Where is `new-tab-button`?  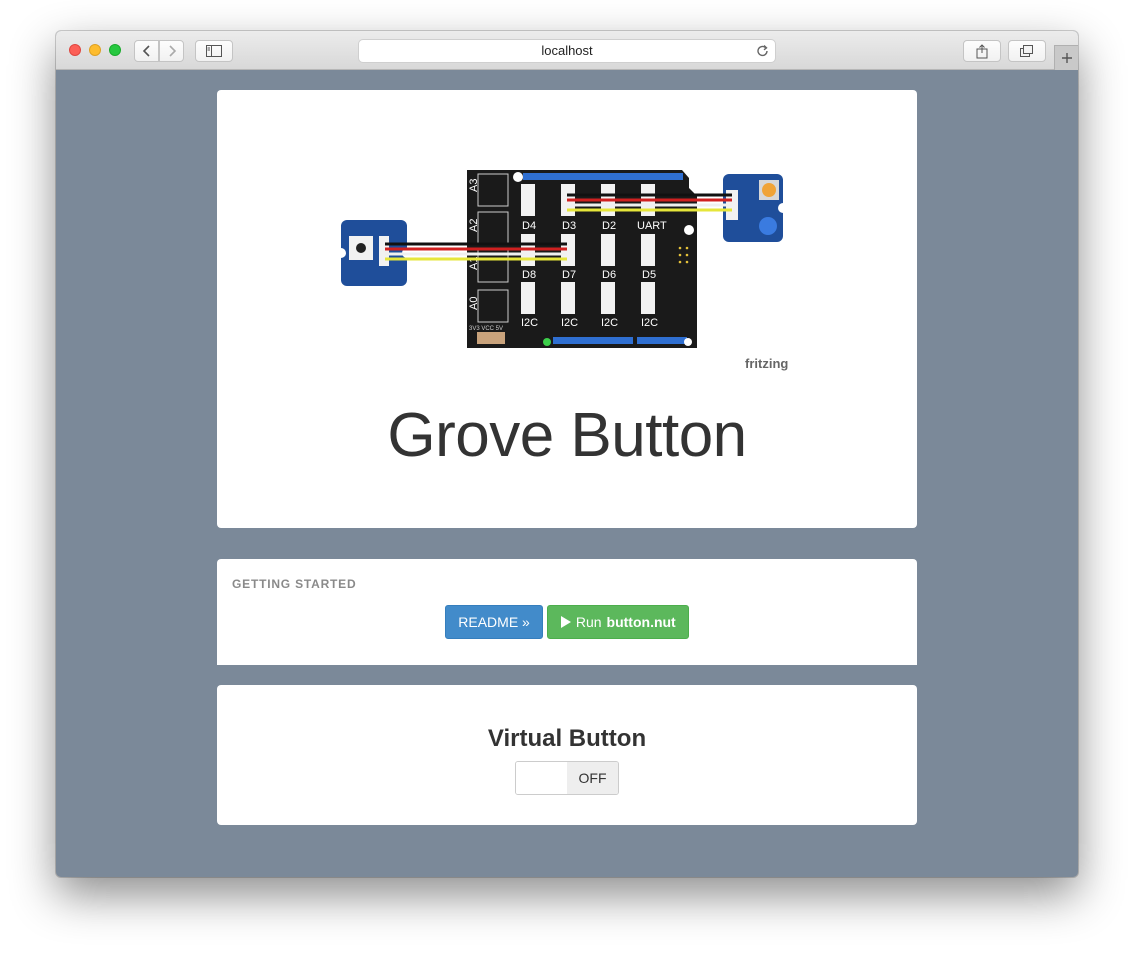 new-tab-button is located at coordinates (1066, 57).